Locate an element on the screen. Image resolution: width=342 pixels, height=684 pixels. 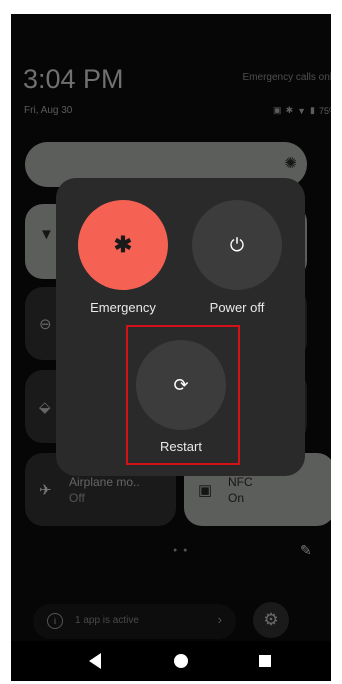
tile-subtitle: On is located at coordinates (236, 498).